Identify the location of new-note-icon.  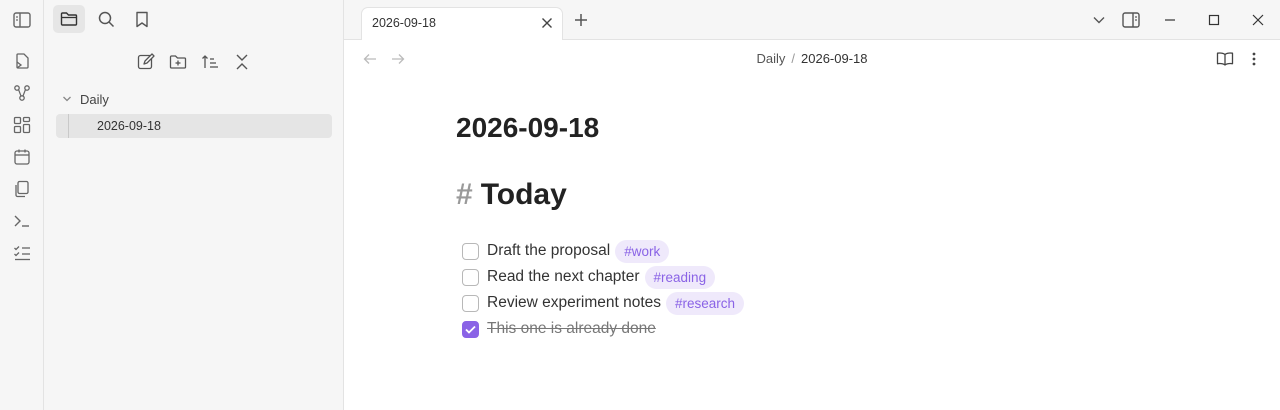
(146, 62).